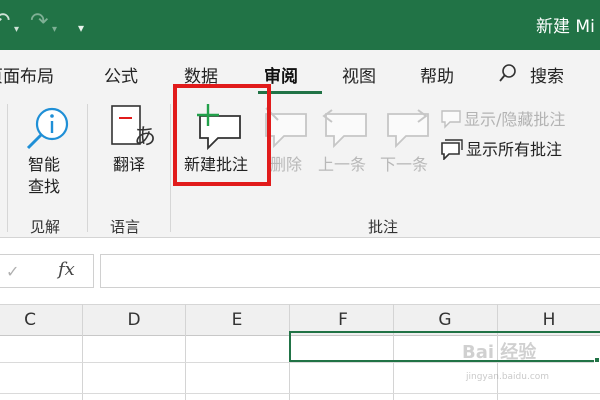 The height and width of the screenshot is (400, 600). I want to click on enter-check-icon: ✓, so click(12, 271).